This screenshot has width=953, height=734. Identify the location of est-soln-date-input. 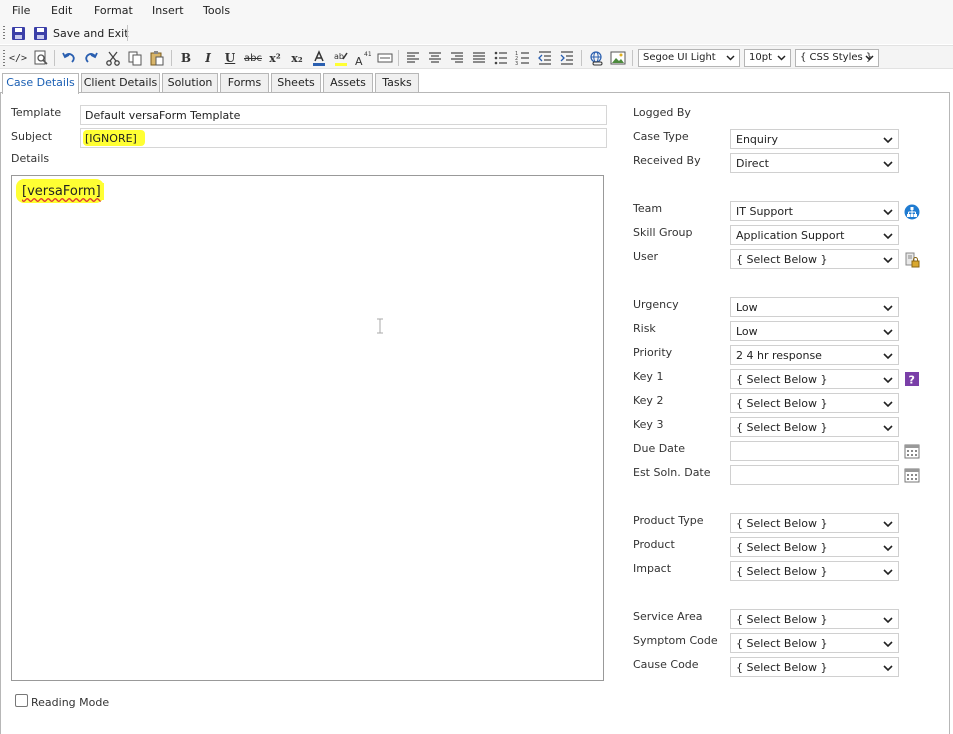
(814, 475).